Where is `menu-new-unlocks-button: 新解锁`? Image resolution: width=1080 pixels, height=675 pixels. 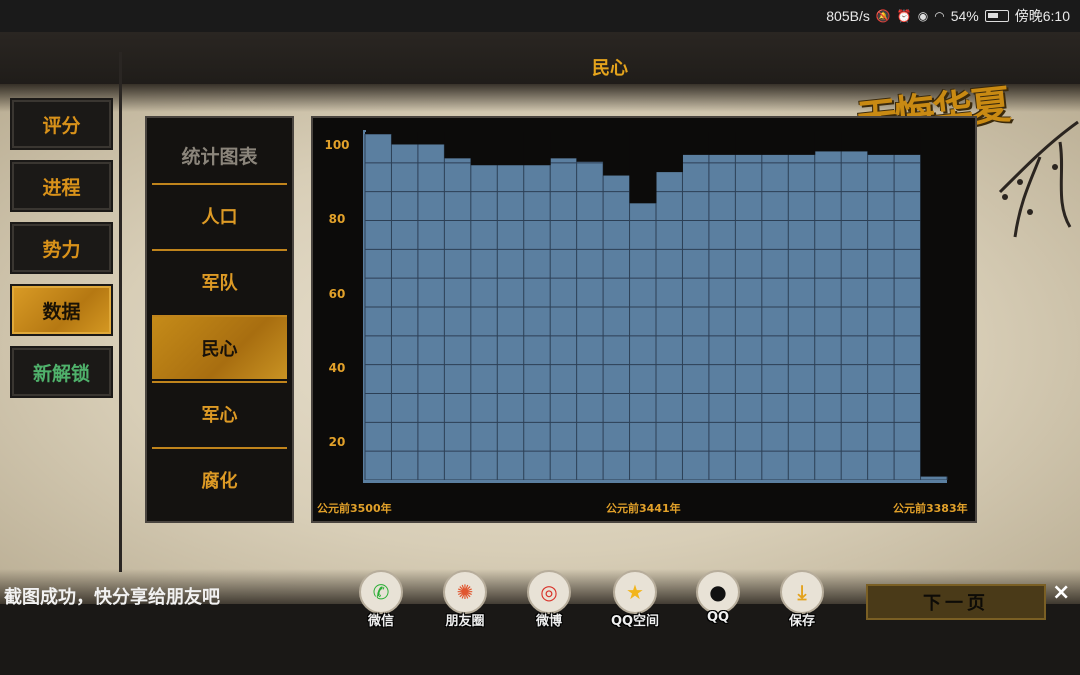
menu-new-unlocks-button: 新解锁 is located at coordinates (61, 372).